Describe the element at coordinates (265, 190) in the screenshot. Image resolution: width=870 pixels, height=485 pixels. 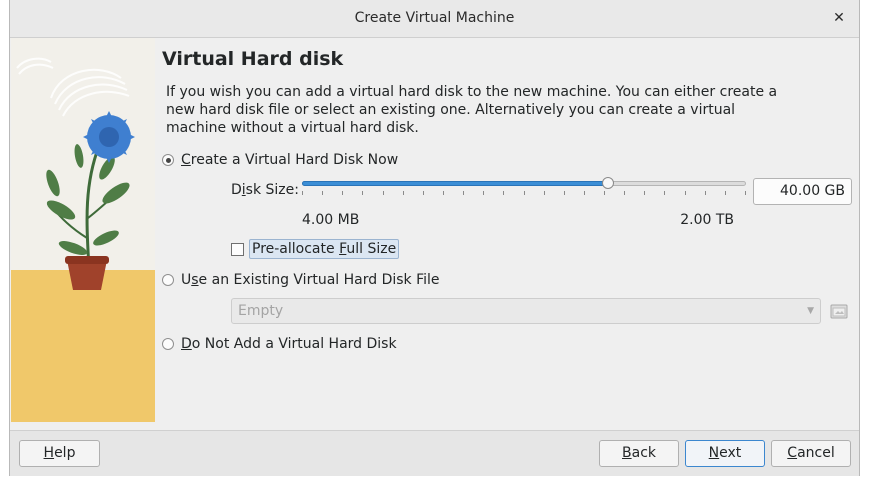
I see `disk-size-label: Disk Size:` at that location.